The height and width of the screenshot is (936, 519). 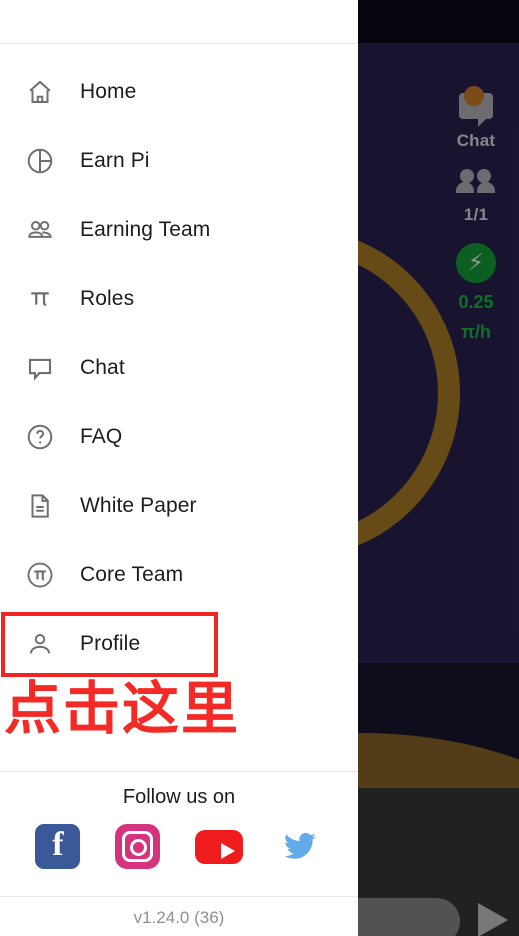 What do you see at coordinates (179, 436) in the screenshot?
I see `sidebar-item-faq: FAQ` at bounding box center [179, 436].